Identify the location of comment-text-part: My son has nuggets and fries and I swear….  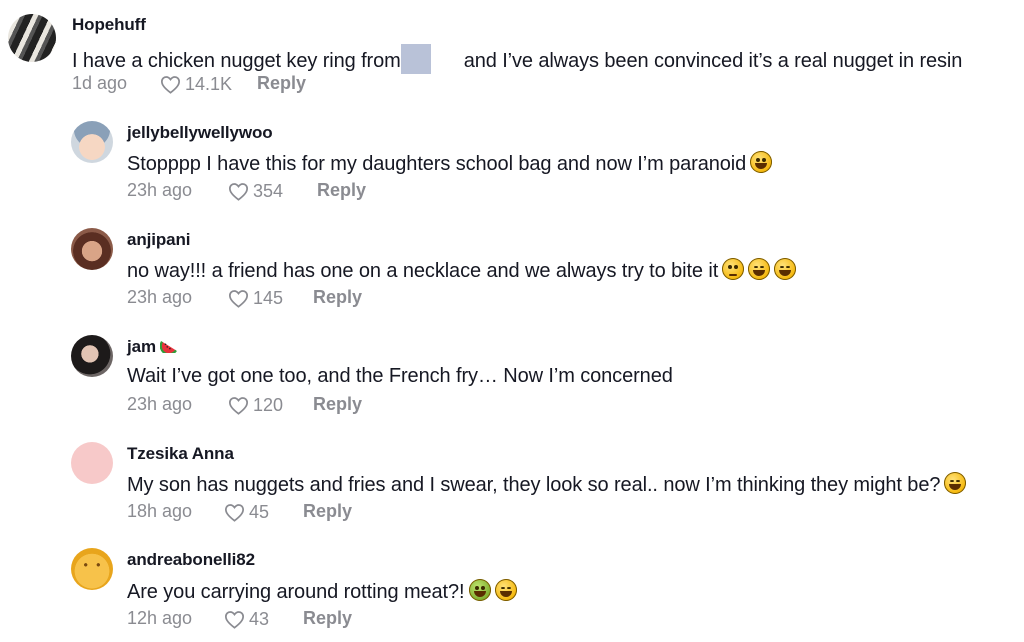
(534, 485).